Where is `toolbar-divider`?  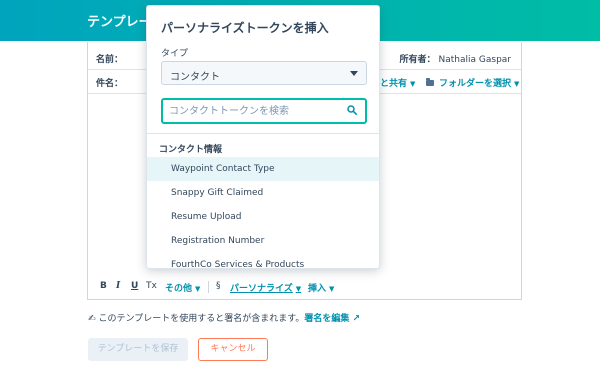
toolbar-divider is located at coordinates (208, 287).